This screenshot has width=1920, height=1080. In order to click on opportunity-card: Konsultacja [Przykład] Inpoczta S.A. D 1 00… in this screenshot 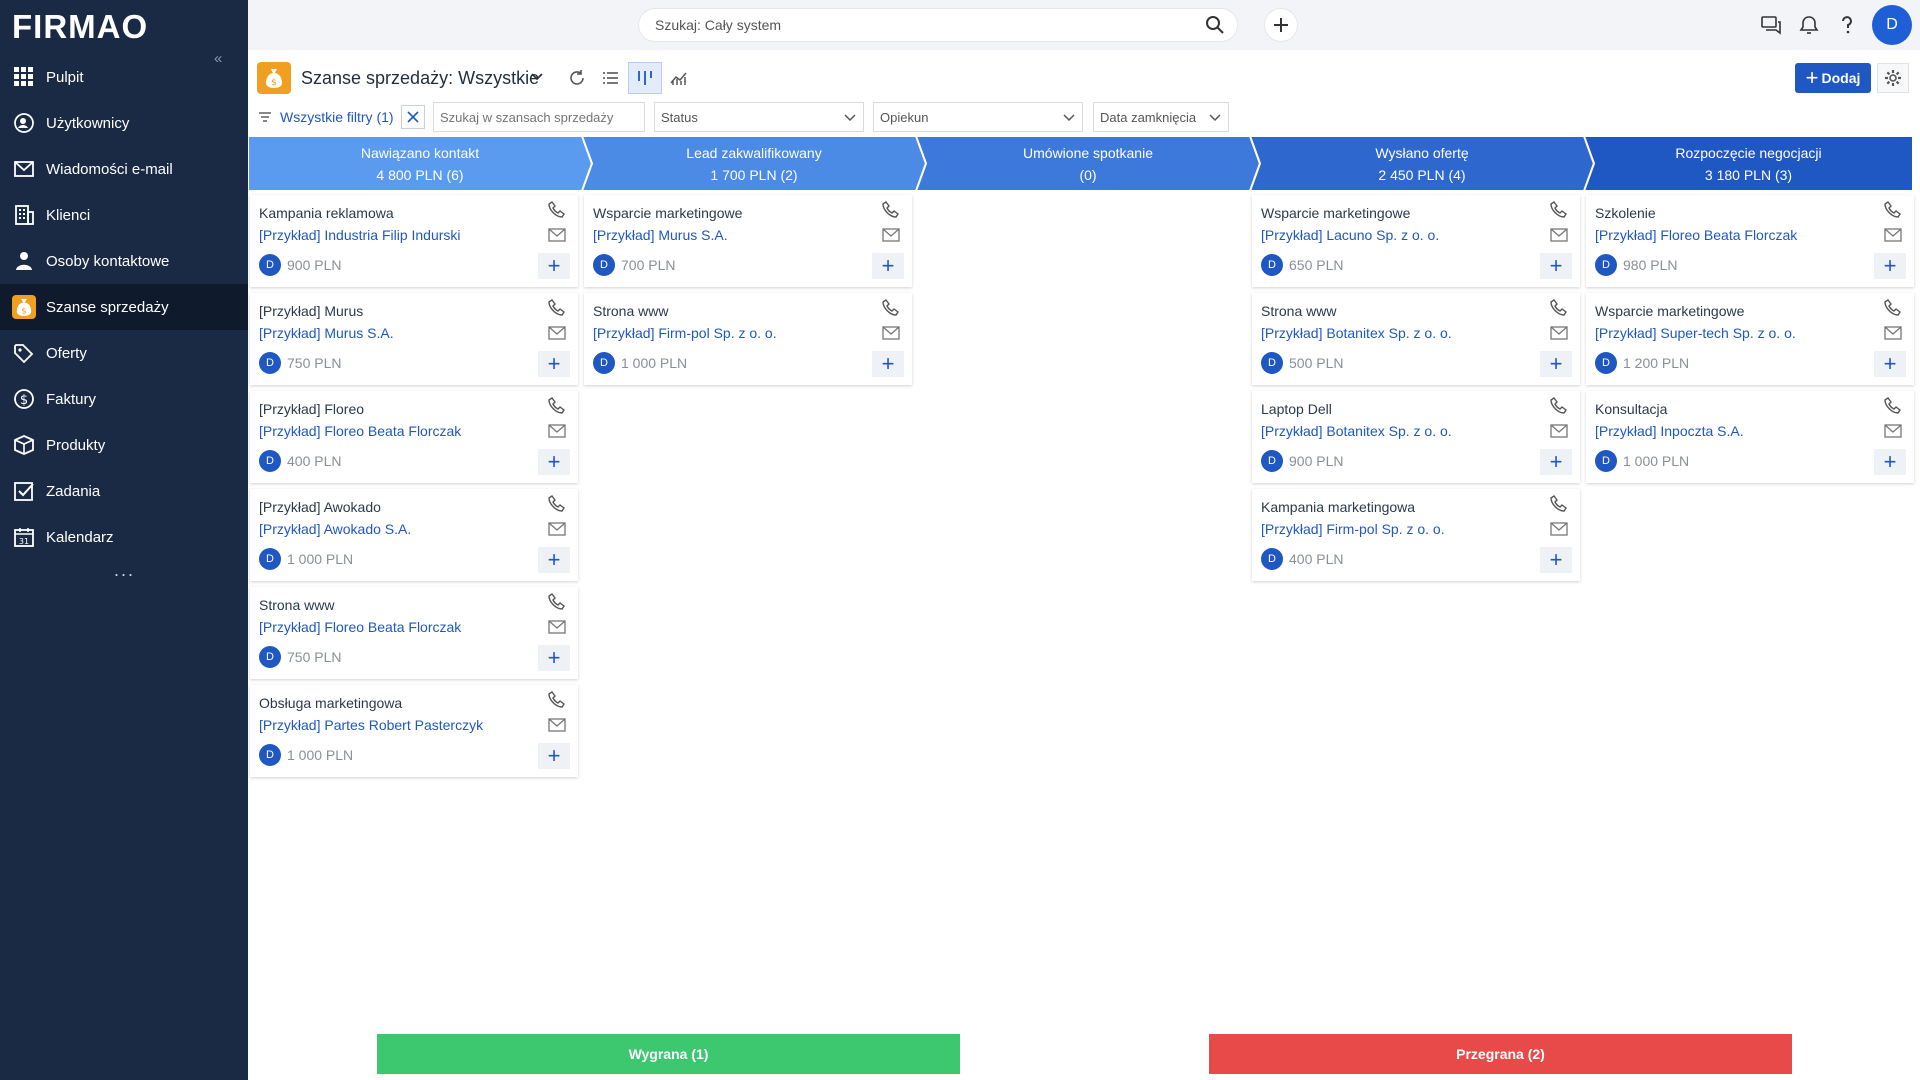, I will do `click(1750, 437)`.